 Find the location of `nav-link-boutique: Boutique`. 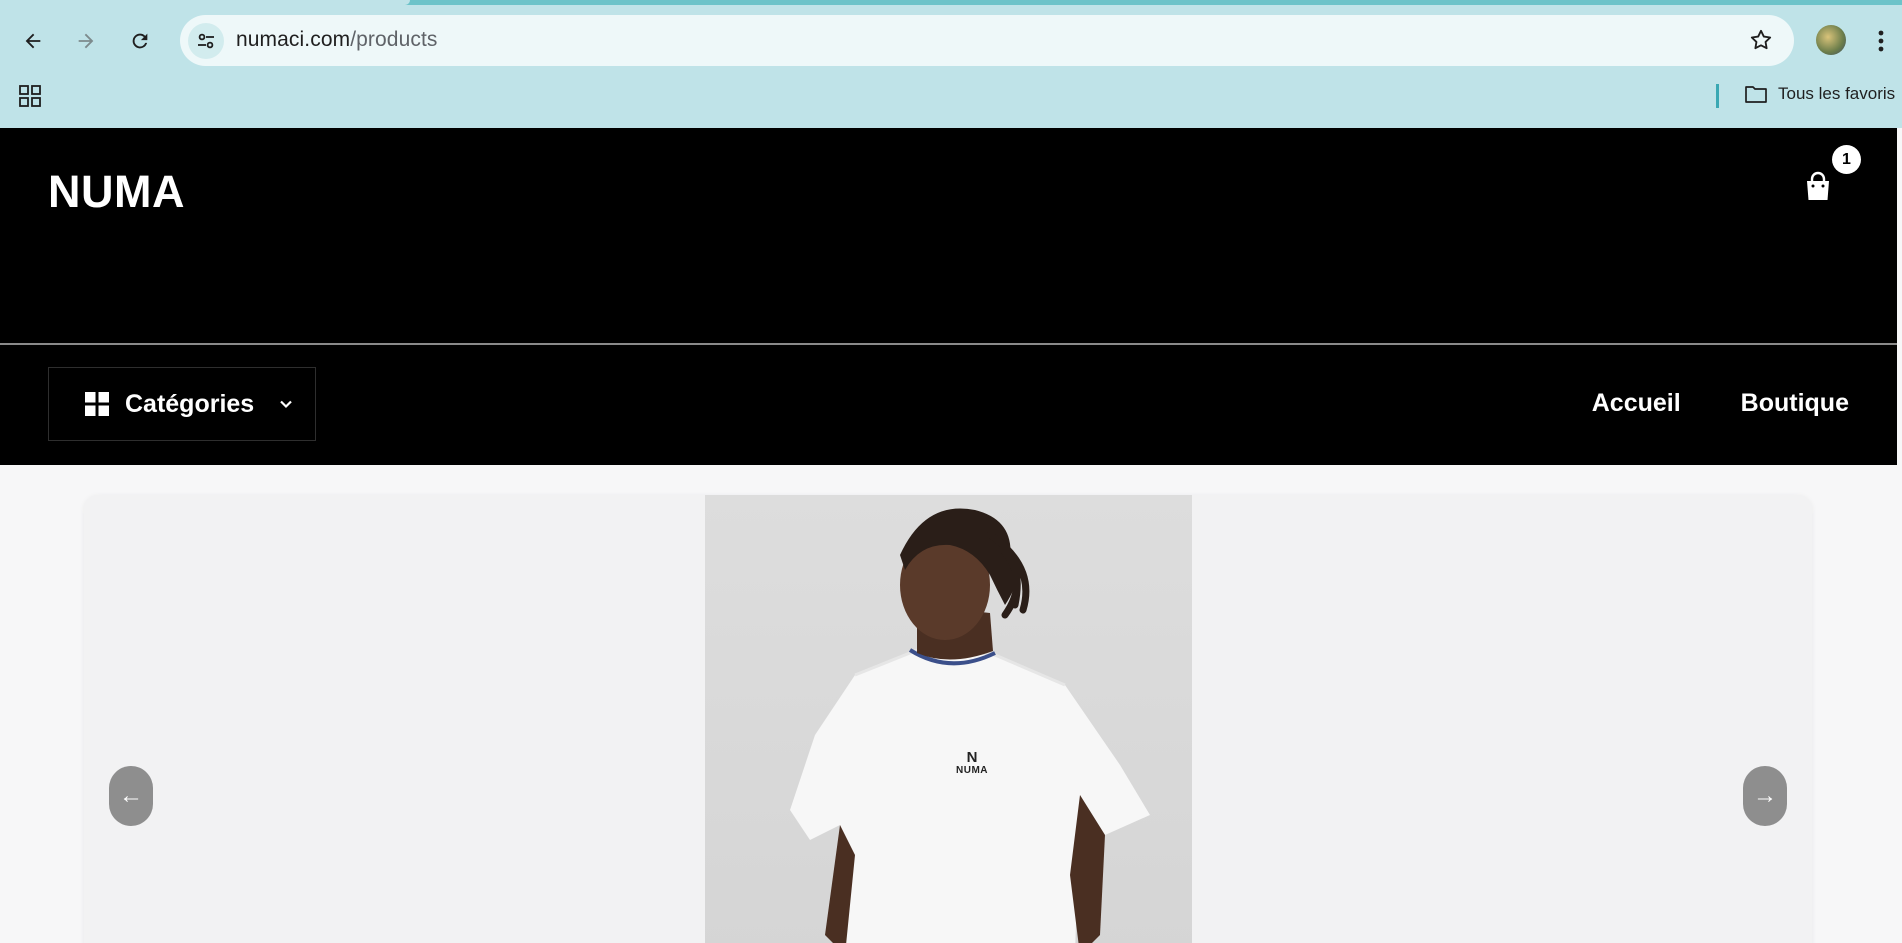

nav-link-boutique: Boutique is located at coordinates (1795, 403).